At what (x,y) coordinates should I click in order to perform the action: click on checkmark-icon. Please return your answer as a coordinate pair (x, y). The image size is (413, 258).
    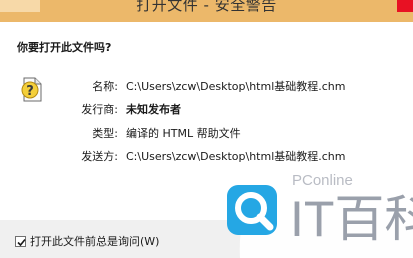
    Looking at the image, I should click on (21, 242).